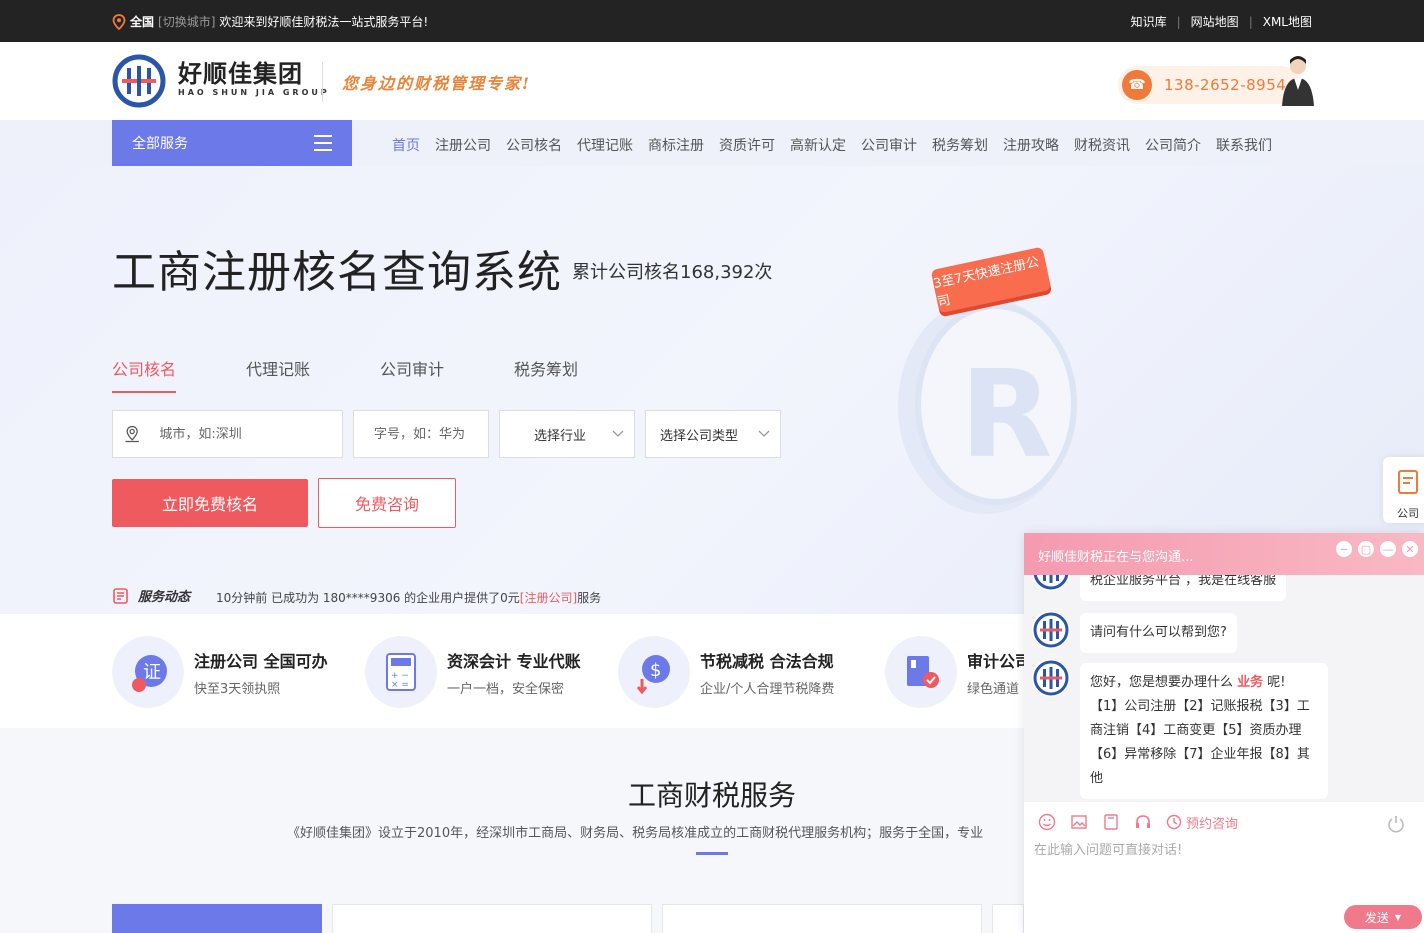  Describe the element at coordinates (1183, 588) in the screenshot. I see `chat-message: 税企业服务平台 ，我是在线客服` at that location.